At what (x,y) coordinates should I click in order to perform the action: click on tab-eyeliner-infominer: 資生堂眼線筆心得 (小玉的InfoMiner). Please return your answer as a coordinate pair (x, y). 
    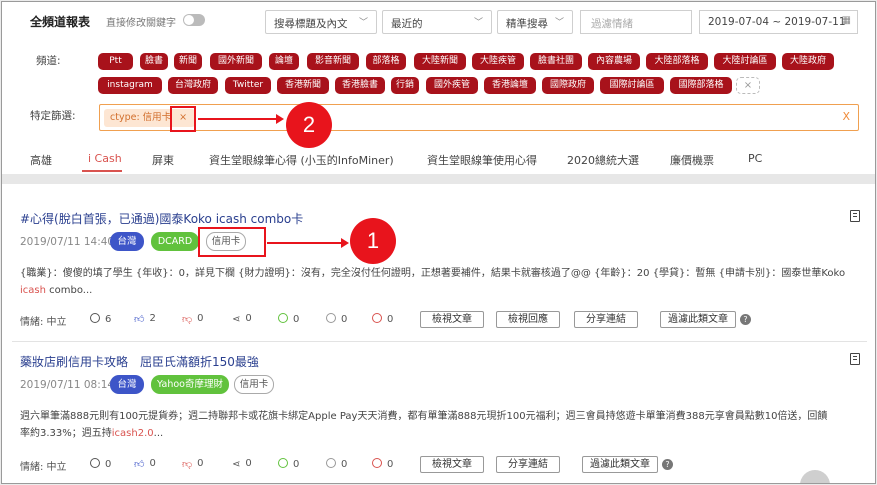
    Looking at the image, I should click on (301, 160).